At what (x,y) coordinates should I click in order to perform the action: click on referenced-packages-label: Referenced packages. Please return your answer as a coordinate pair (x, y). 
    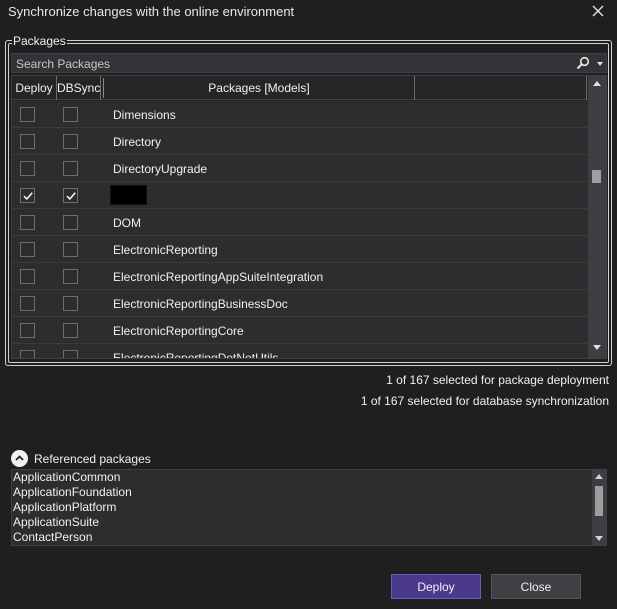
    Looking at the image, I should click on (92, 459).